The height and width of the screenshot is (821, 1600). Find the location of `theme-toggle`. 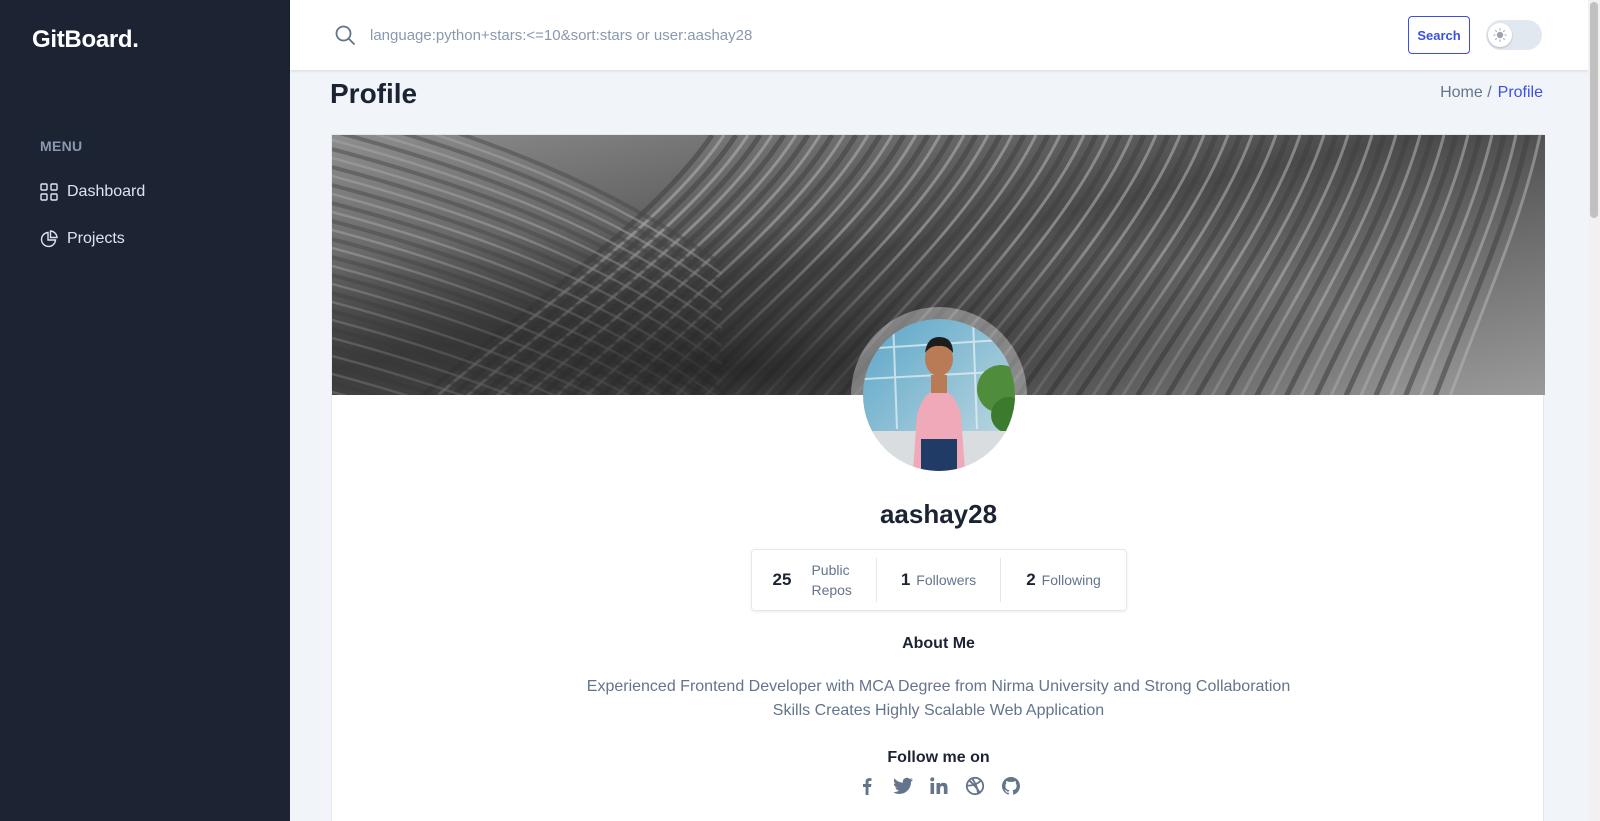

theme-toggle is located at coordinates (1514, 35).